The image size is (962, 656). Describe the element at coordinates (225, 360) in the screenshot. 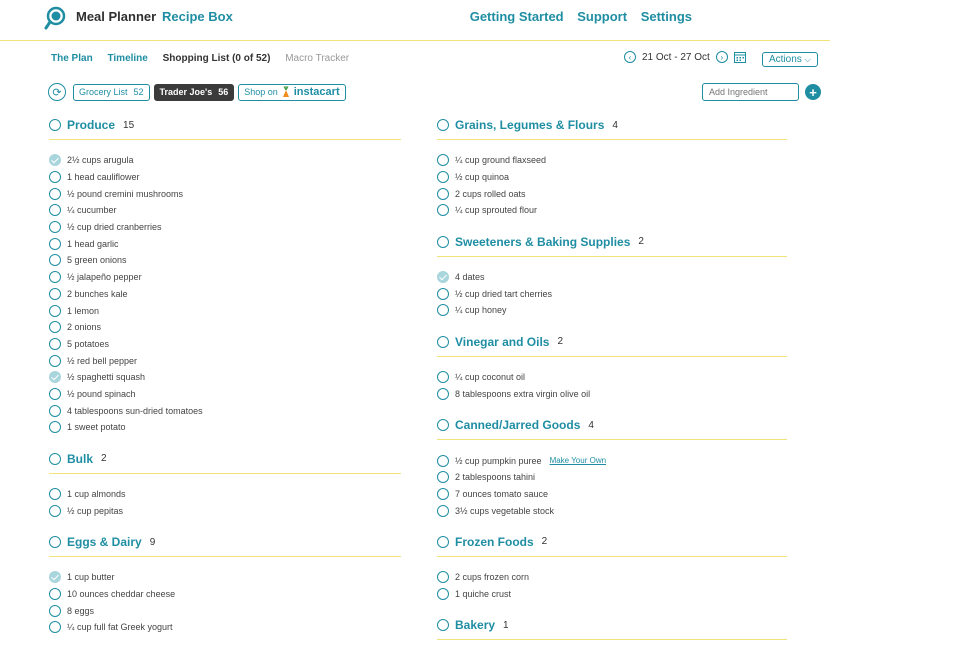

I see `list-item: ½ red bell pepper` at that location.